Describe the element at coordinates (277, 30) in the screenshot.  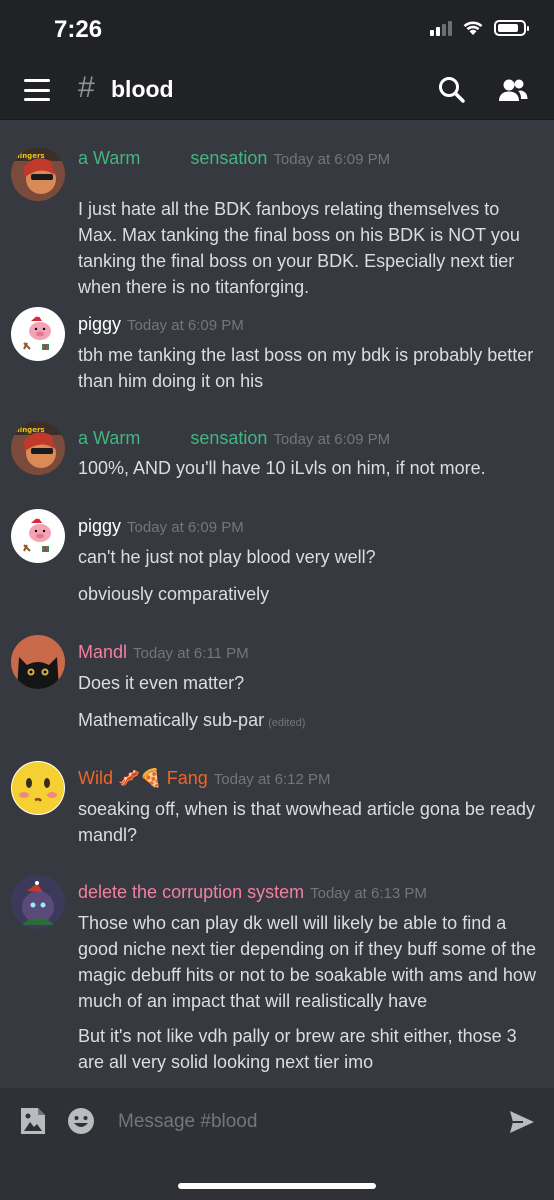
I see `status-bar: 7:26` at that location.